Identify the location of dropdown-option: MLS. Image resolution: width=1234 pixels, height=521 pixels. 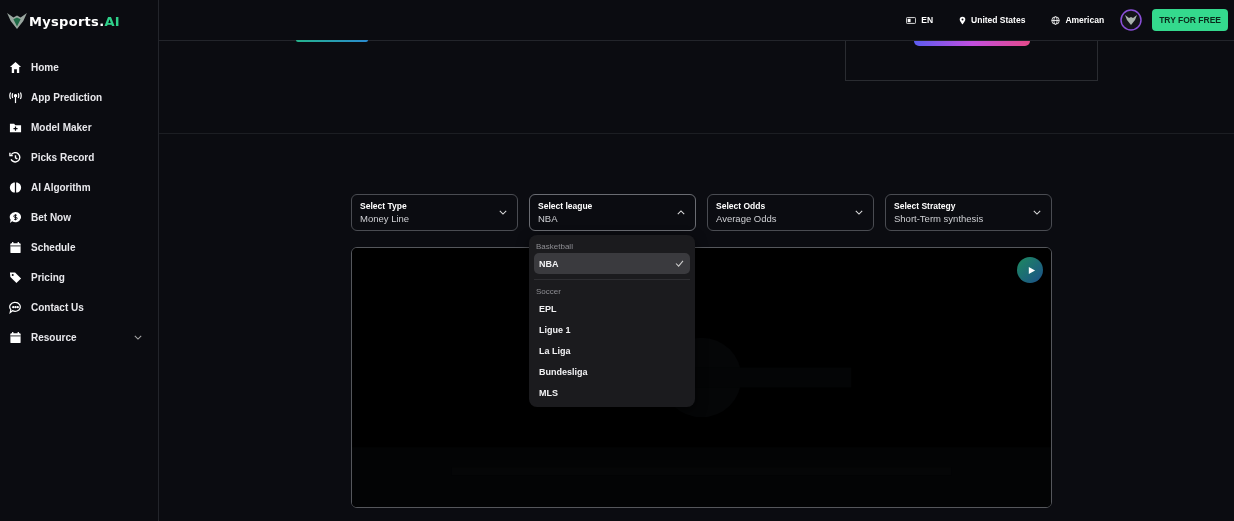
(612, 392).